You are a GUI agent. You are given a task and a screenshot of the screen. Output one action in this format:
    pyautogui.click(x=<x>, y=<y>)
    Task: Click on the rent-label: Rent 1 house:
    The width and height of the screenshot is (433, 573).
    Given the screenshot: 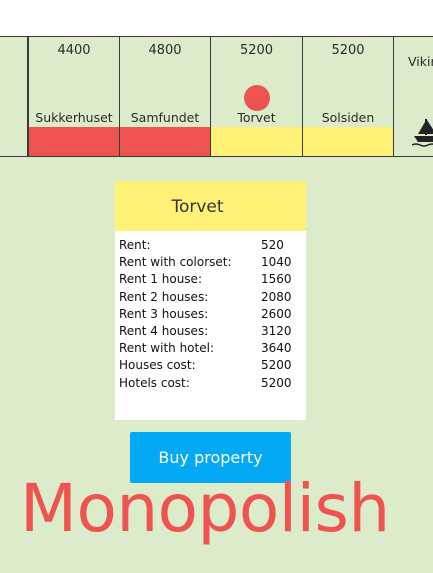 What is the action you would take?
    pyautogui.click(x=160, y=279)
    